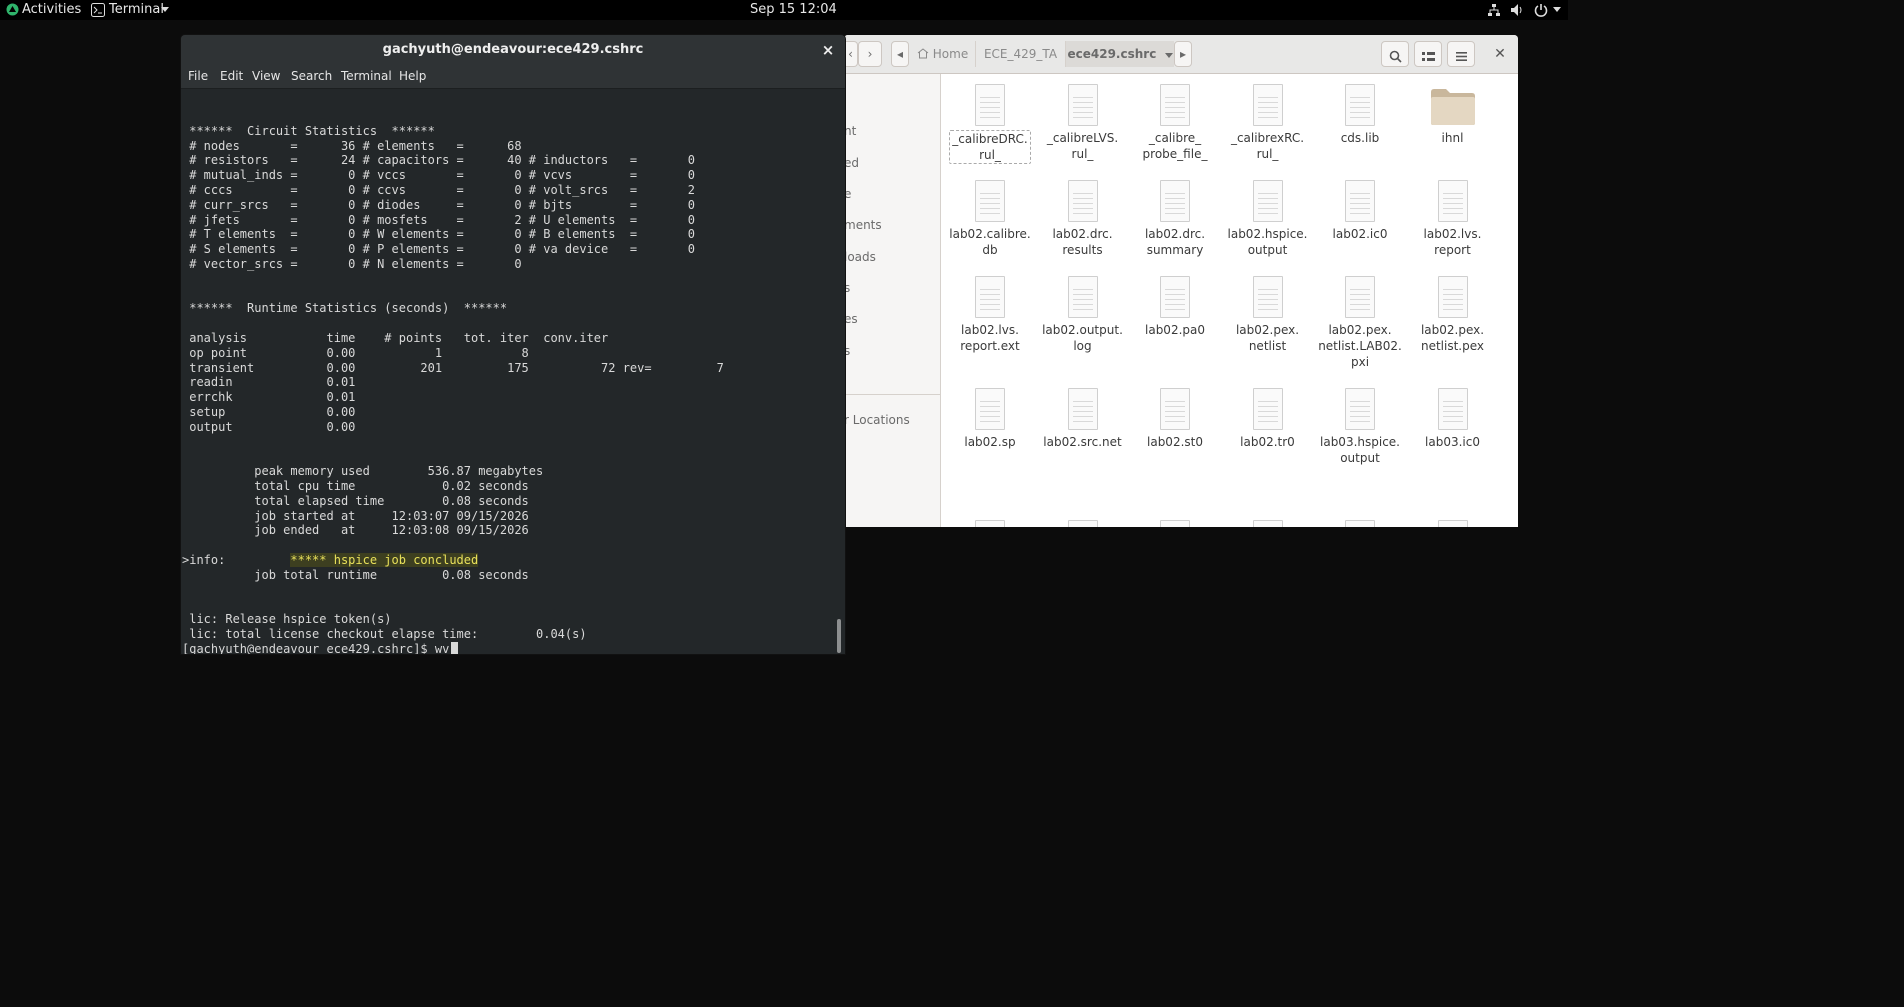 This screenshot has height=1007, width=1904. What do you see at coordinates (453, 368) in the screenshot?
I see `terminal-line: transient 0.00 201 175 72 rev= 7` at bounding box center [453, 368].